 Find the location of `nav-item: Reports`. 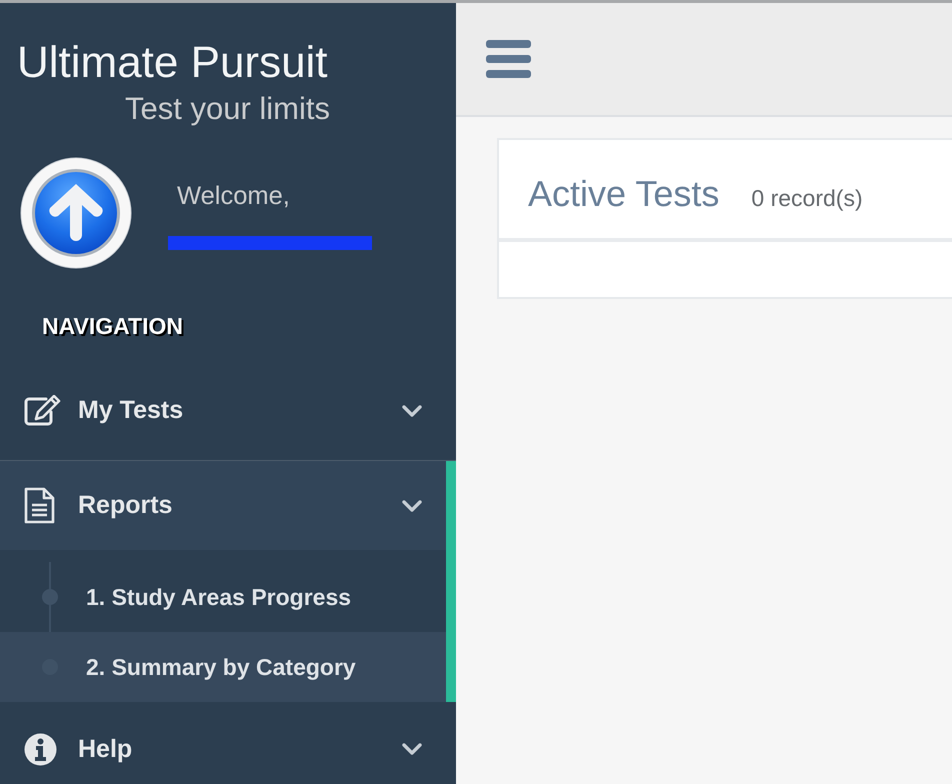

nav-item: Reports is located at coordinates (223, 505).